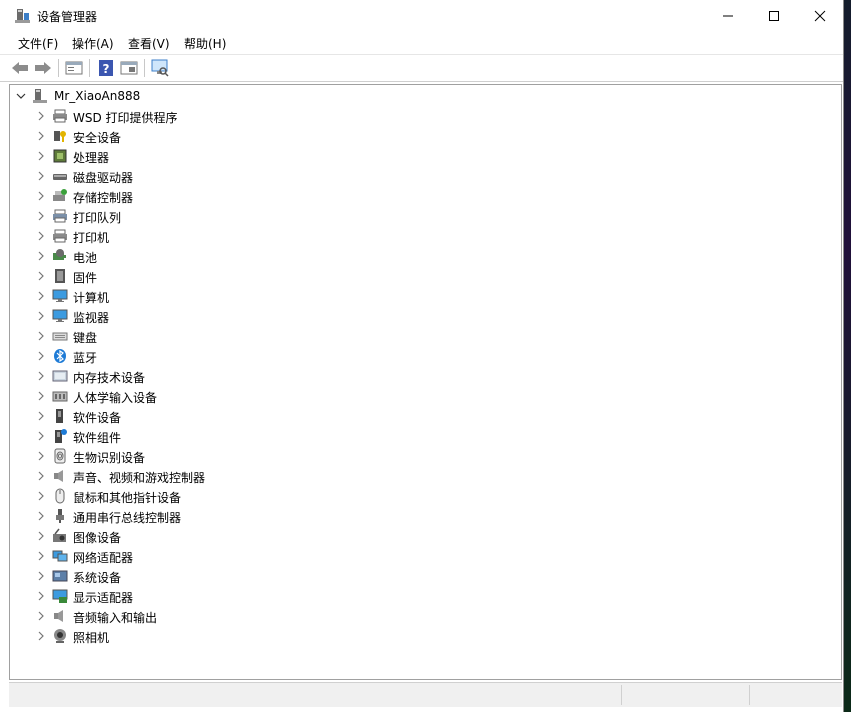  What do you see at coordinates (425, 96) in the screenshot?
I see `tree-root: Mr_XiaoAn888` at bounding box center [425, 96].